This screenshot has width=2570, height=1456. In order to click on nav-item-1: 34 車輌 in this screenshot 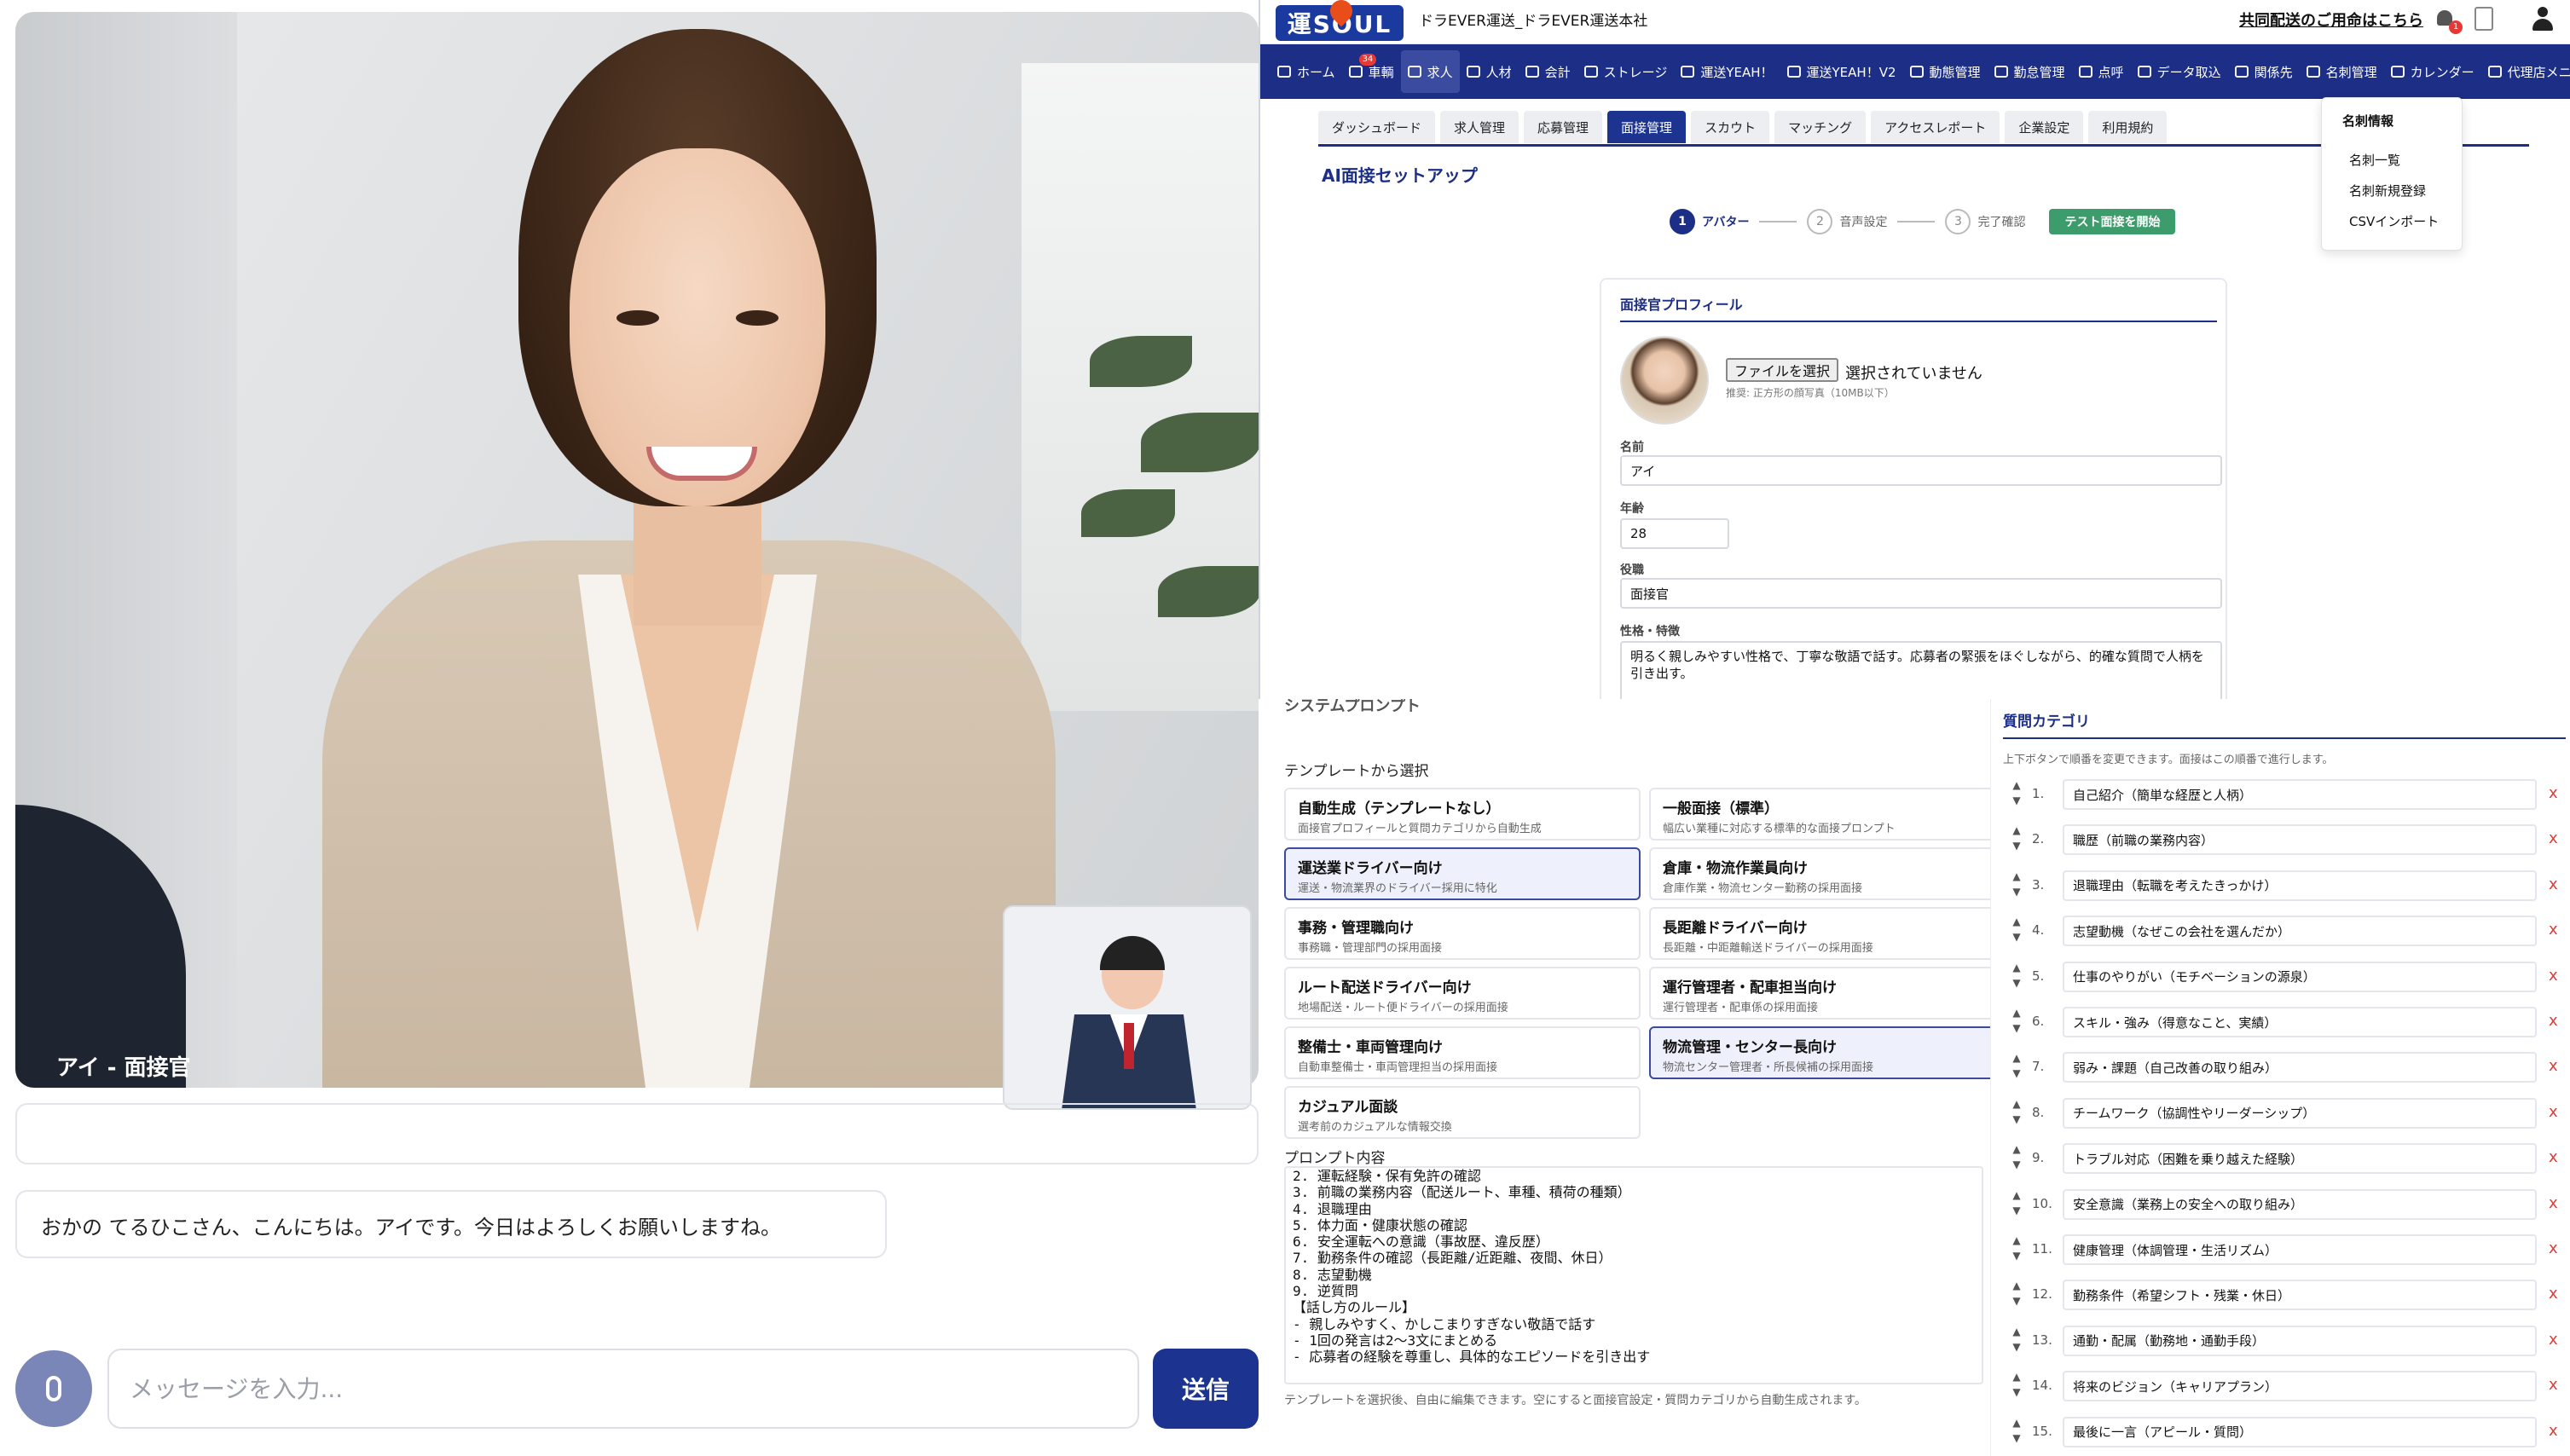, I will do `click(1371, 71)`.